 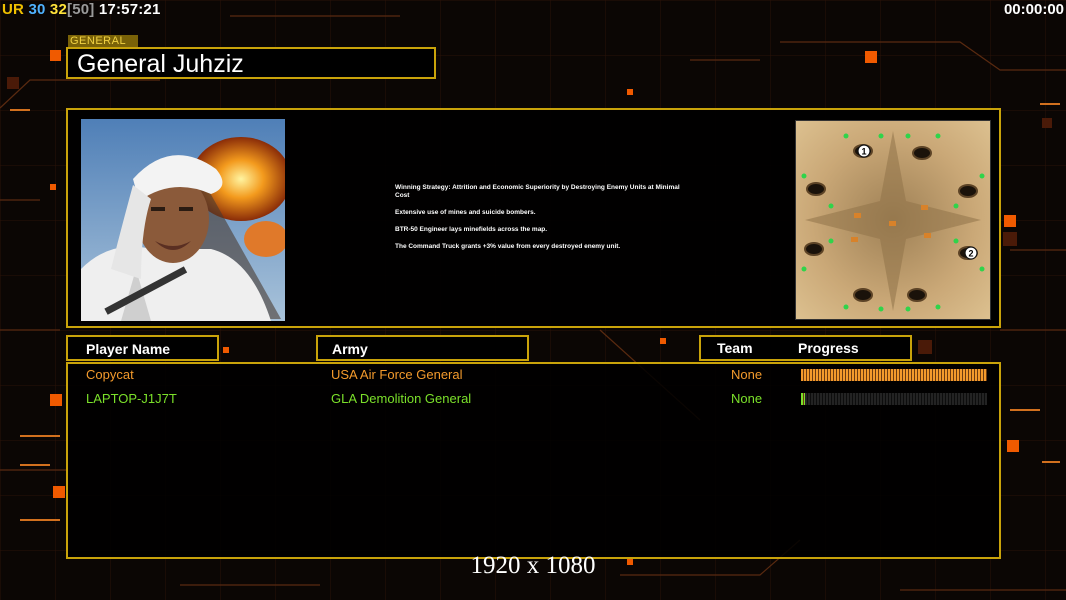 I want to click on map-preview: 1 2, so click(x=893, y=220).